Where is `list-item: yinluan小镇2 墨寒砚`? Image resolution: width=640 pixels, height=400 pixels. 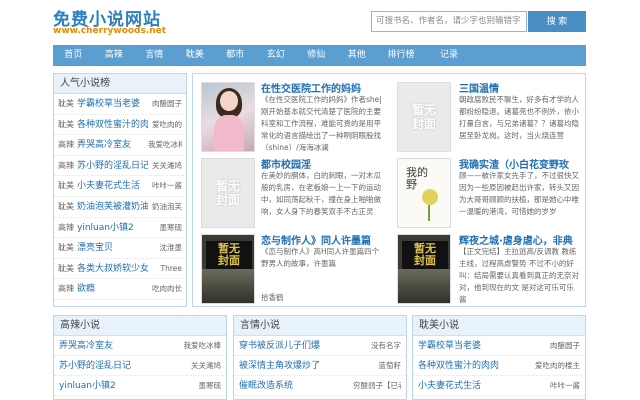
list-item: yinluan小镇2 墨寒砚 is located at coordinates (140, 386).